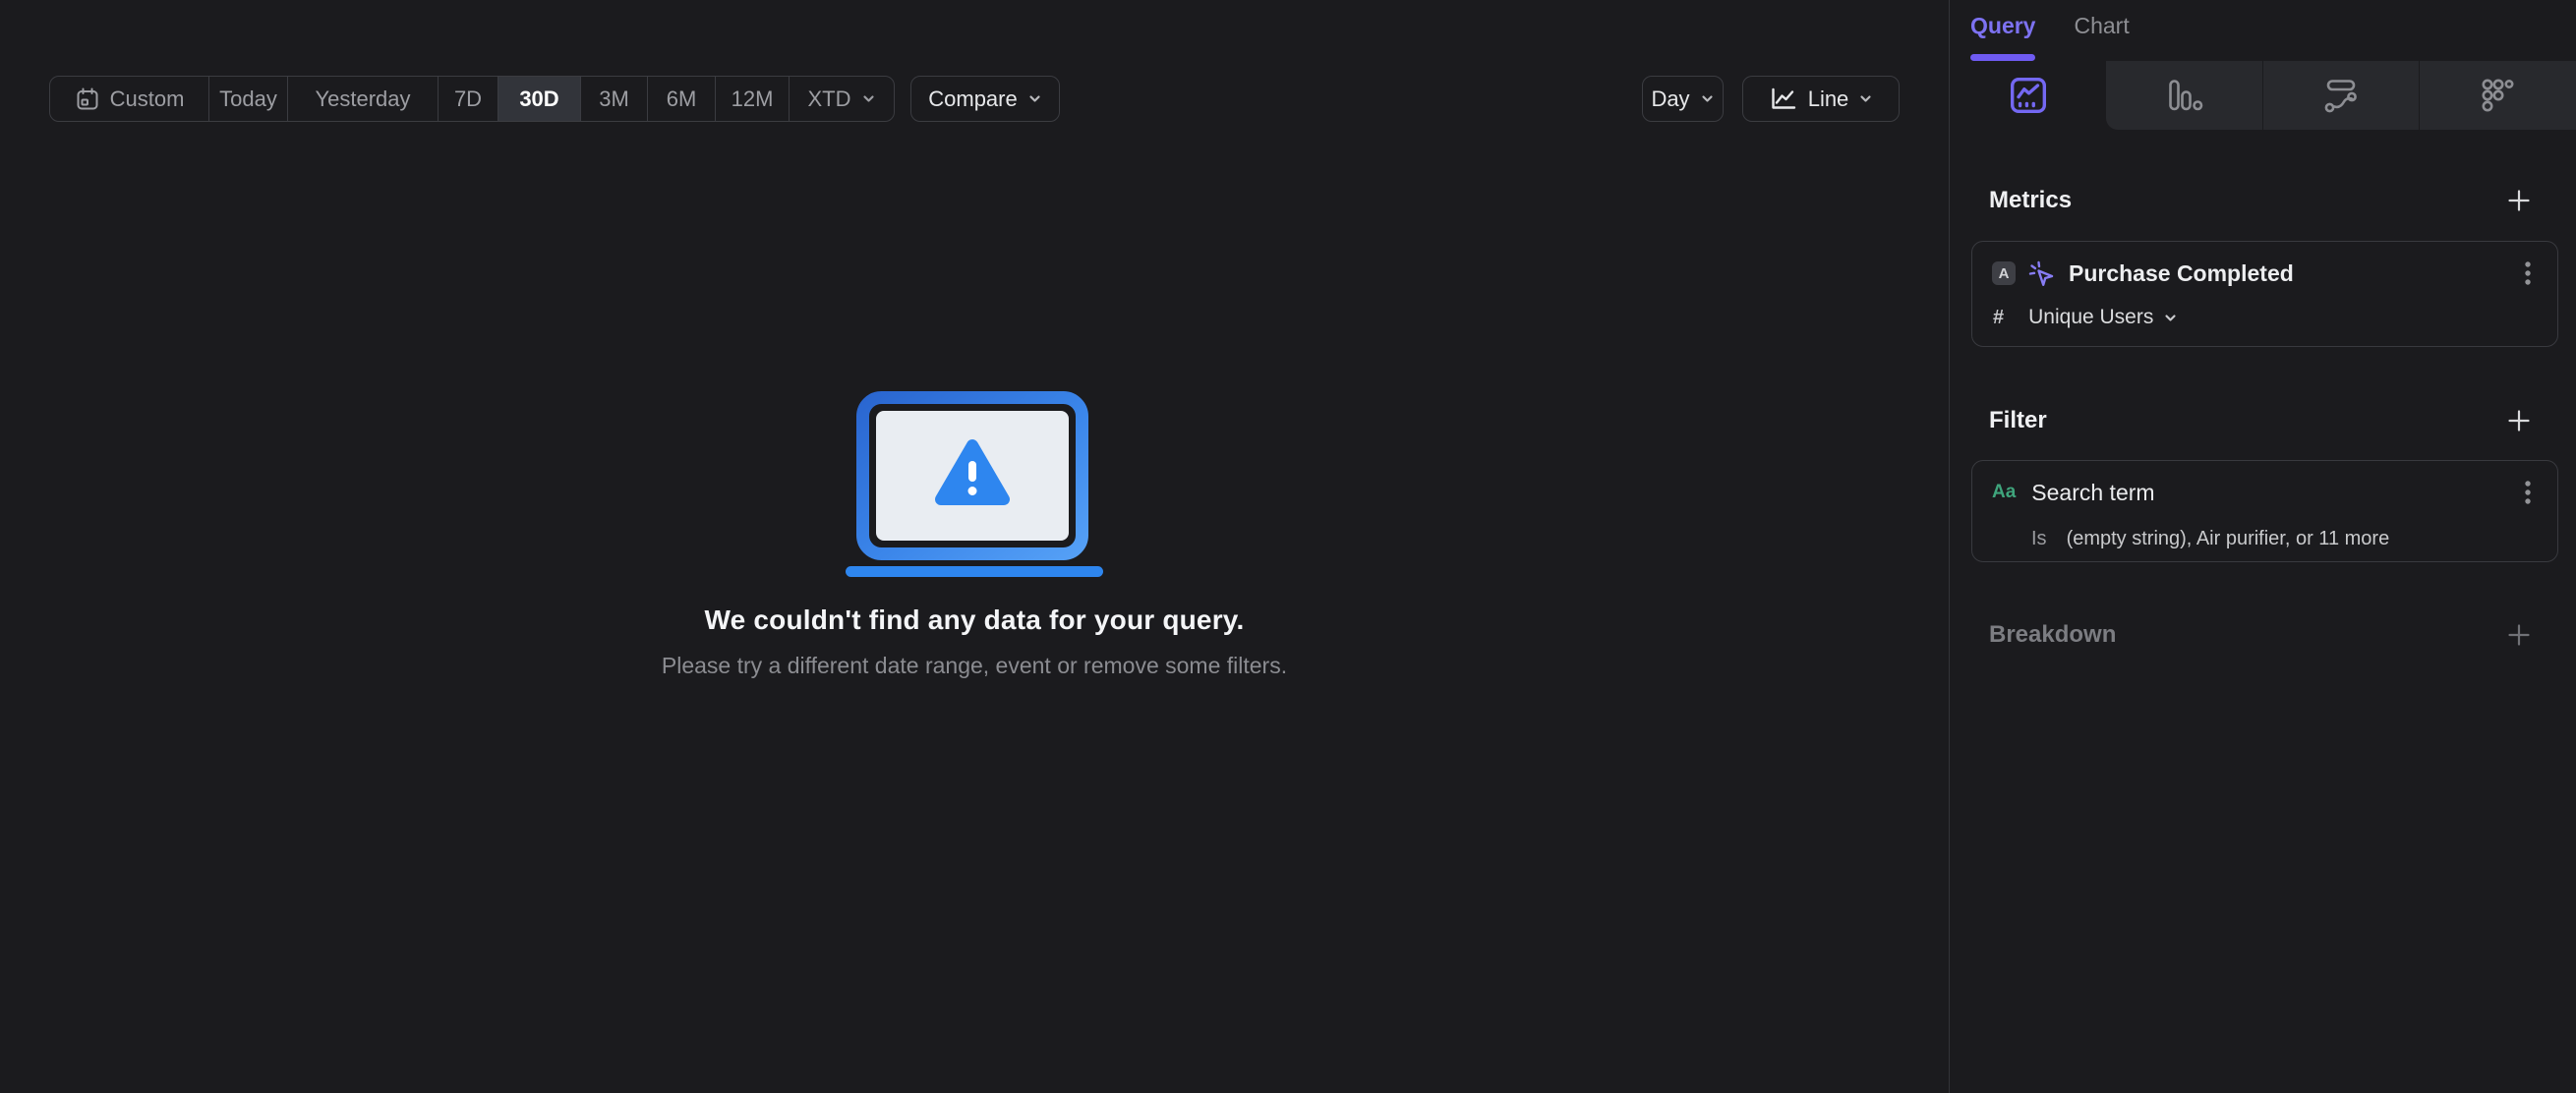 Image resolution: width=2576 pixels, height=1093 pixels. I want to click on string-type-icon: Aa, so click(2004, 492).